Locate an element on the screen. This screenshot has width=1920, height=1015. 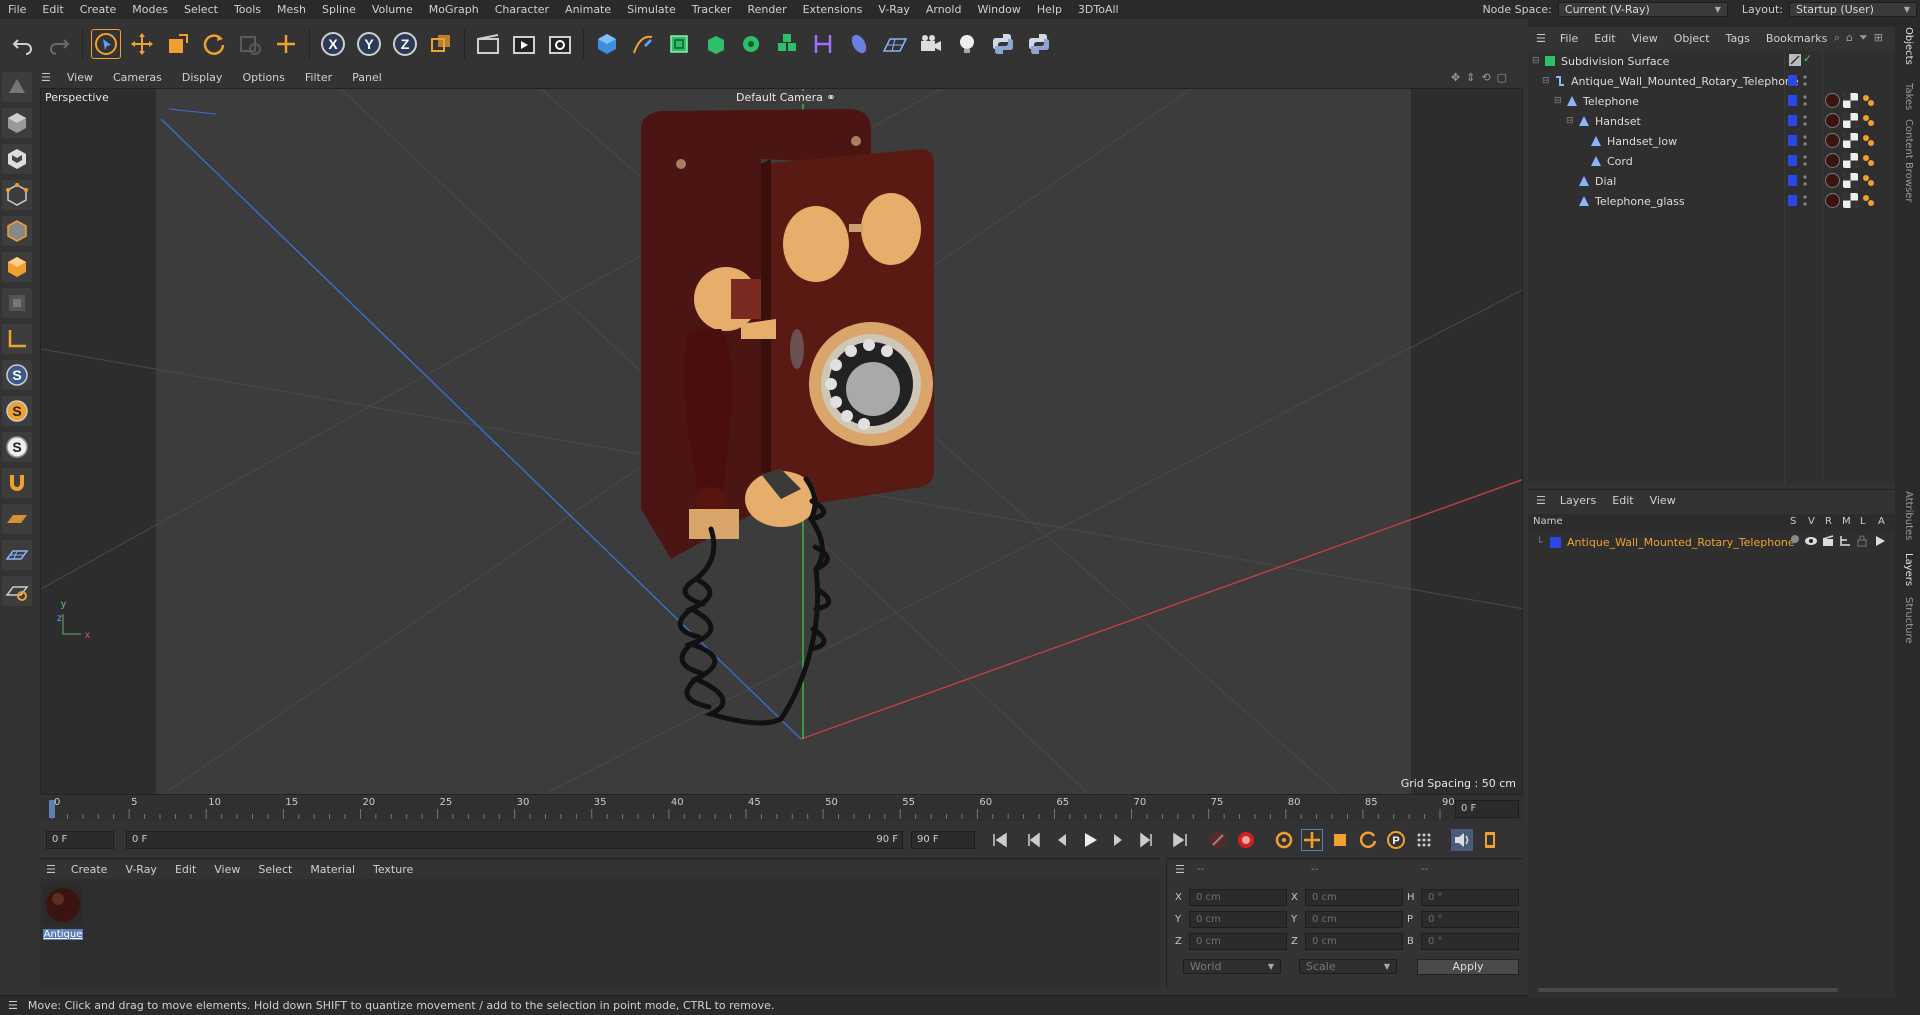
menu-create: Create is located at coordinates (98, 9).